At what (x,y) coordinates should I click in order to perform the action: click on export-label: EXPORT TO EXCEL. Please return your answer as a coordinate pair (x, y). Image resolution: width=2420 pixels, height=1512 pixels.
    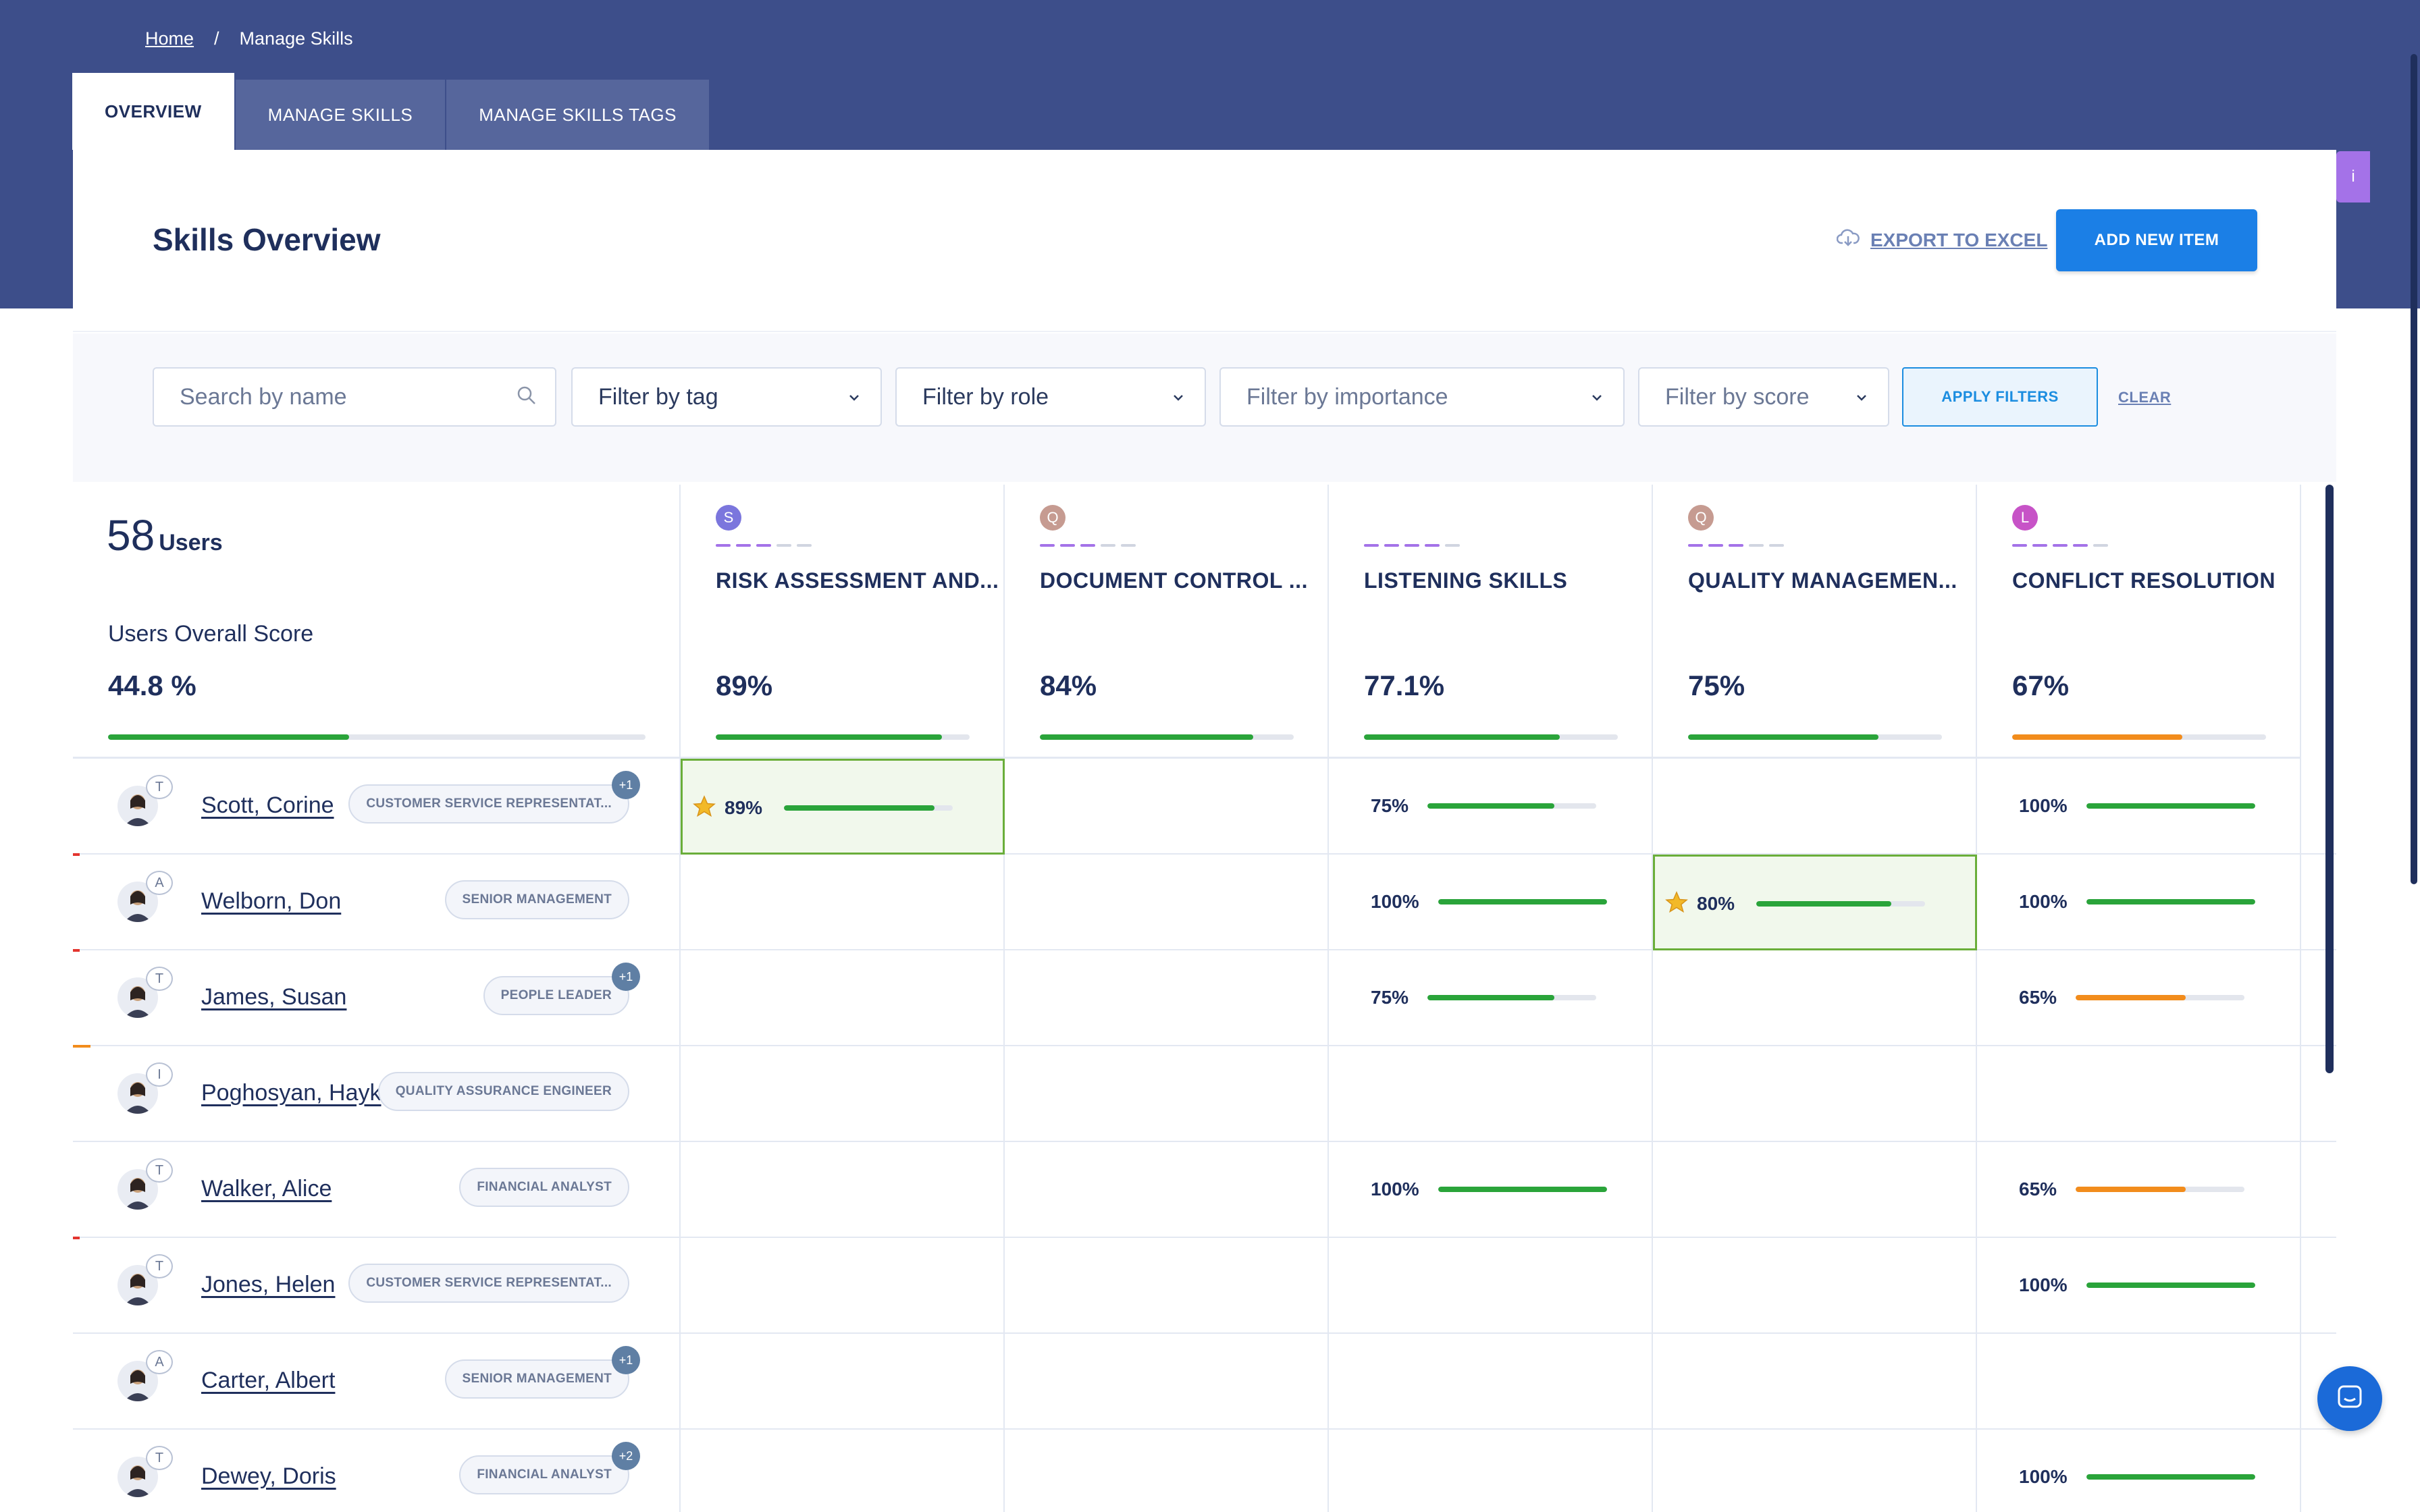
    Looking at the image, I should click on (1959, 239).